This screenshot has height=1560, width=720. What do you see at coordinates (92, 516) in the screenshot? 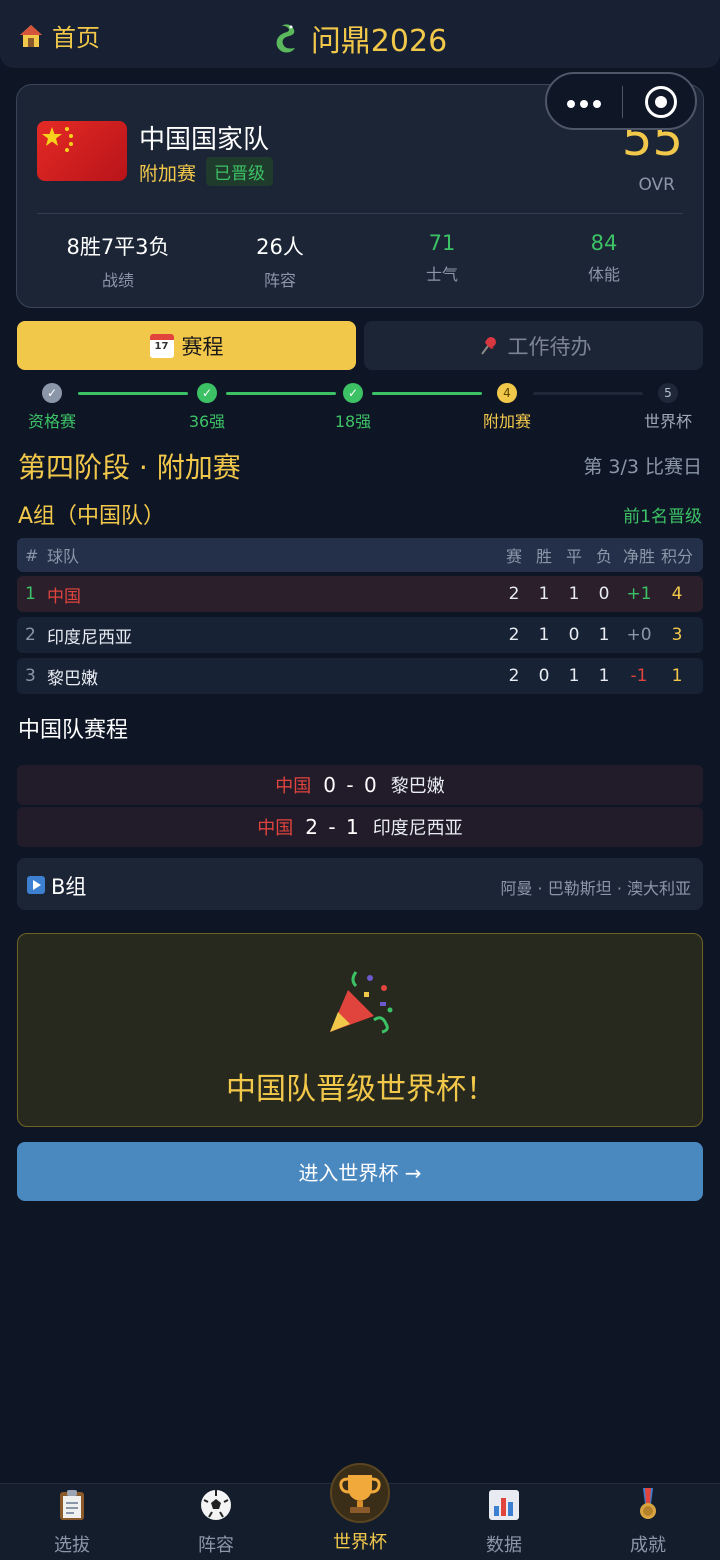
I see `group-title: A组（中国队）` at bounding box center [92, 516].